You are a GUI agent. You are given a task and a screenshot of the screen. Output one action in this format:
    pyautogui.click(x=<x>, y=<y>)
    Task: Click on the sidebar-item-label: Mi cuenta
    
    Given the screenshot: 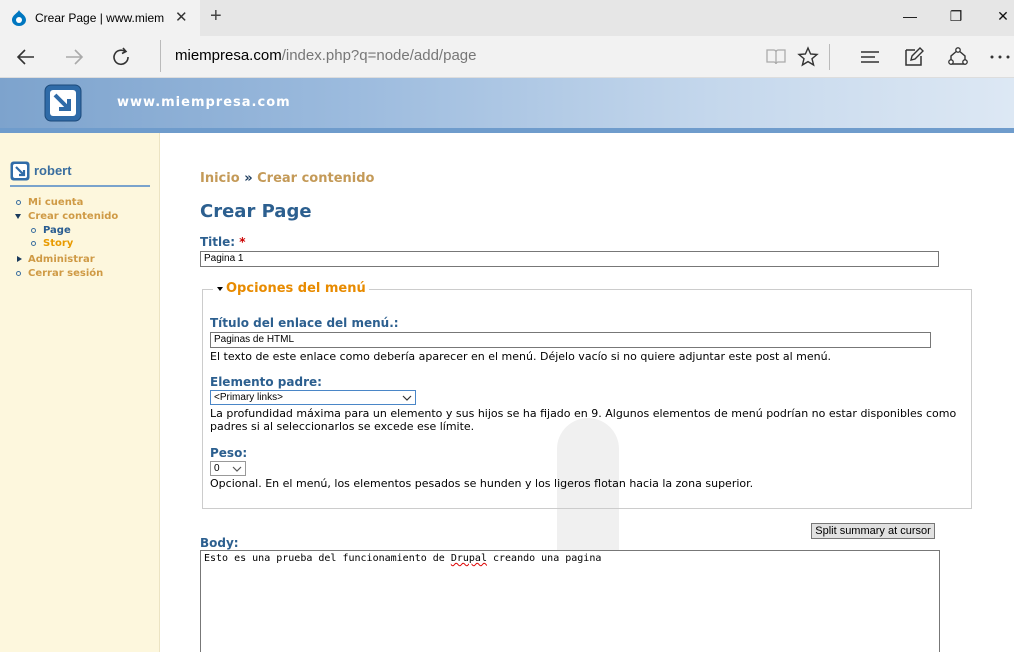 What is the action you would take?
    pyautogui.click(x=56, y=202)
    